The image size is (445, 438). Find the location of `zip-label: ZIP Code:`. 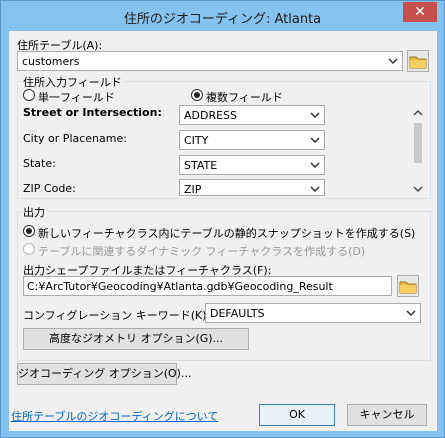

zip-label: ZIP Code: is located at coordinates (49, 188).